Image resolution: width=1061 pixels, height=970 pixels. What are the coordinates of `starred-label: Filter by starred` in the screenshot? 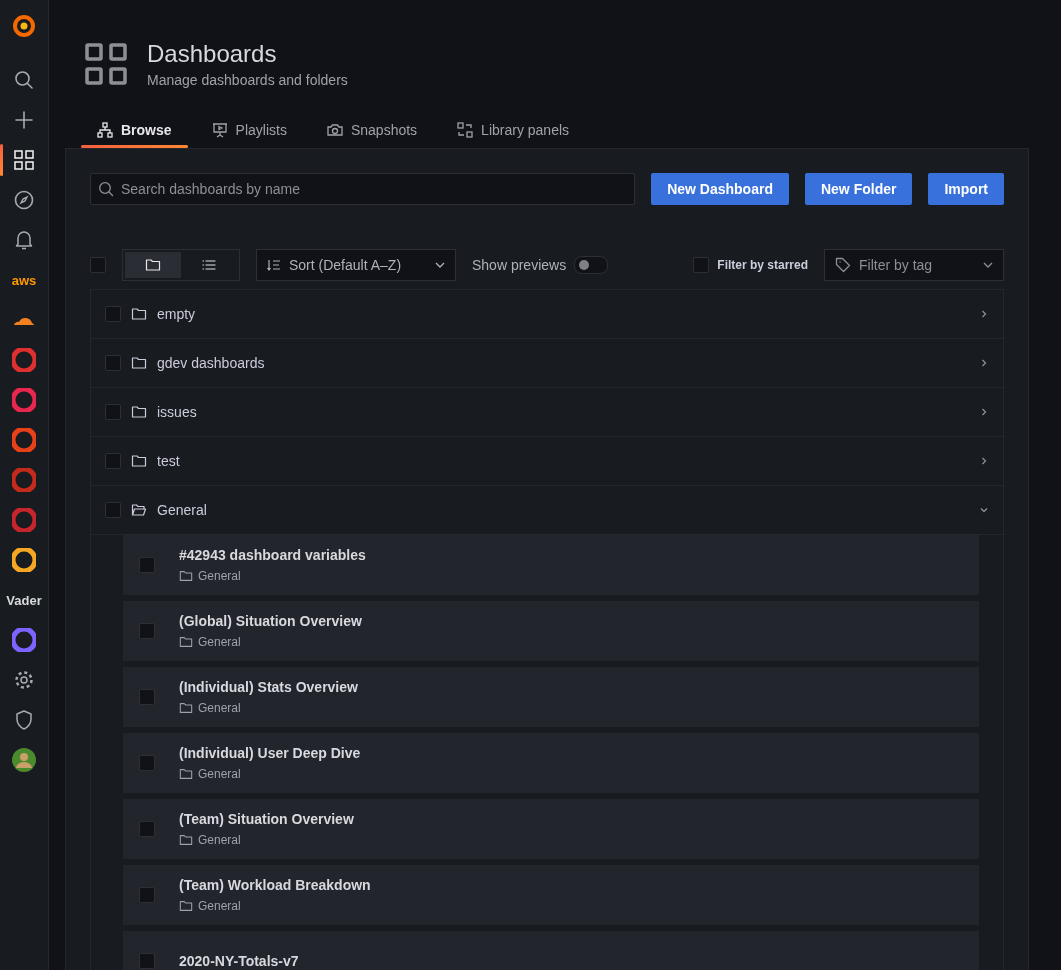 It's located at (762, 265).